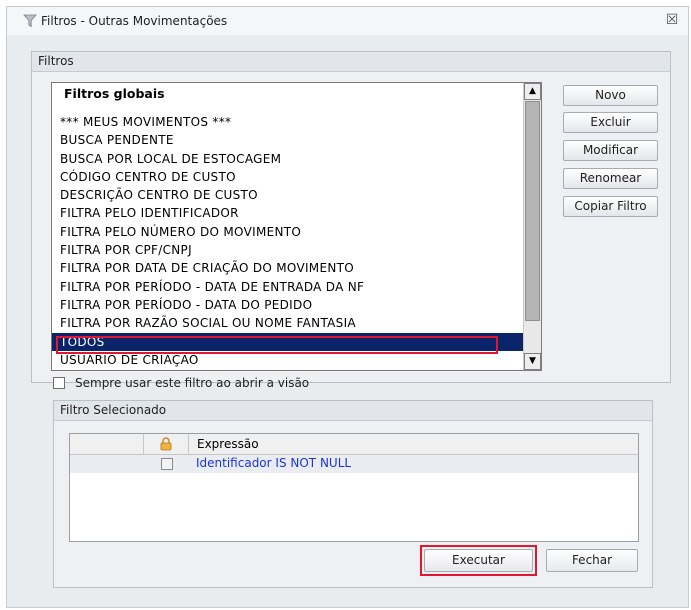 Image resolution: width=691 pixels, height=610 pixels. I want to click on grid-header: Expressão, so click(354, 444).